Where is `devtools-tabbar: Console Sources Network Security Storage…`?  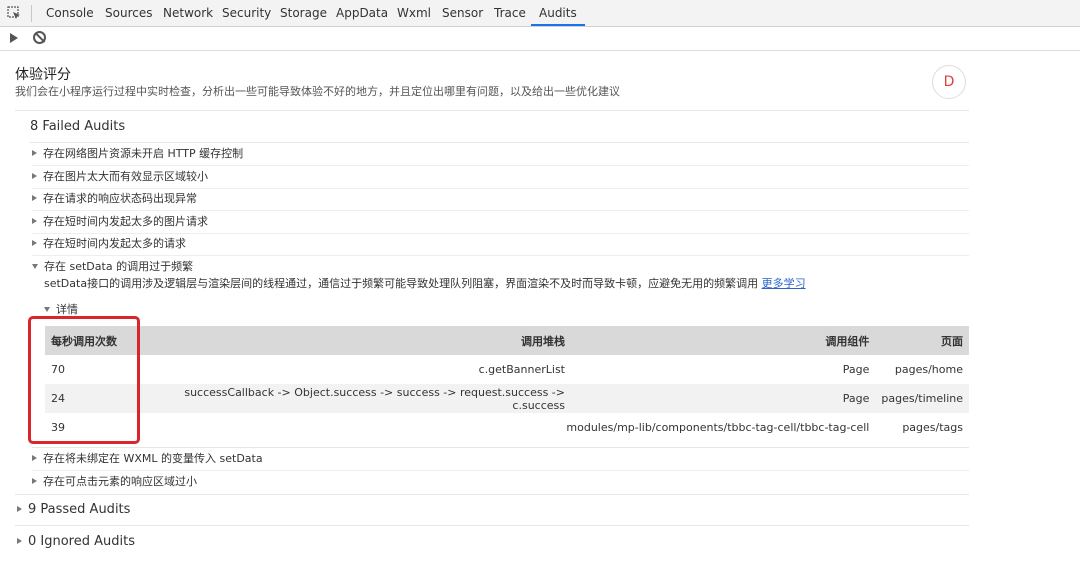
devtools-tabbar: Console Sources Network Security Storage… is located at coordinates (540, 13).